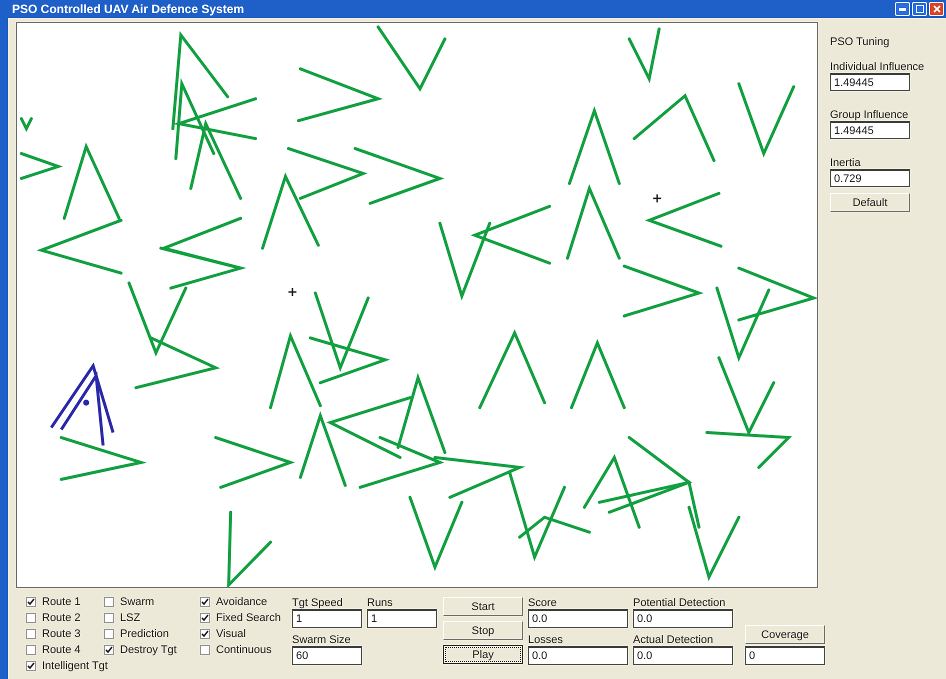 Image resolution: width=946 pixels, height=679 pixels. What do you see at coordinates (878, 67) in the screenshot?
I see `field-label: Individual Influence` at bounding box center [878, 67].